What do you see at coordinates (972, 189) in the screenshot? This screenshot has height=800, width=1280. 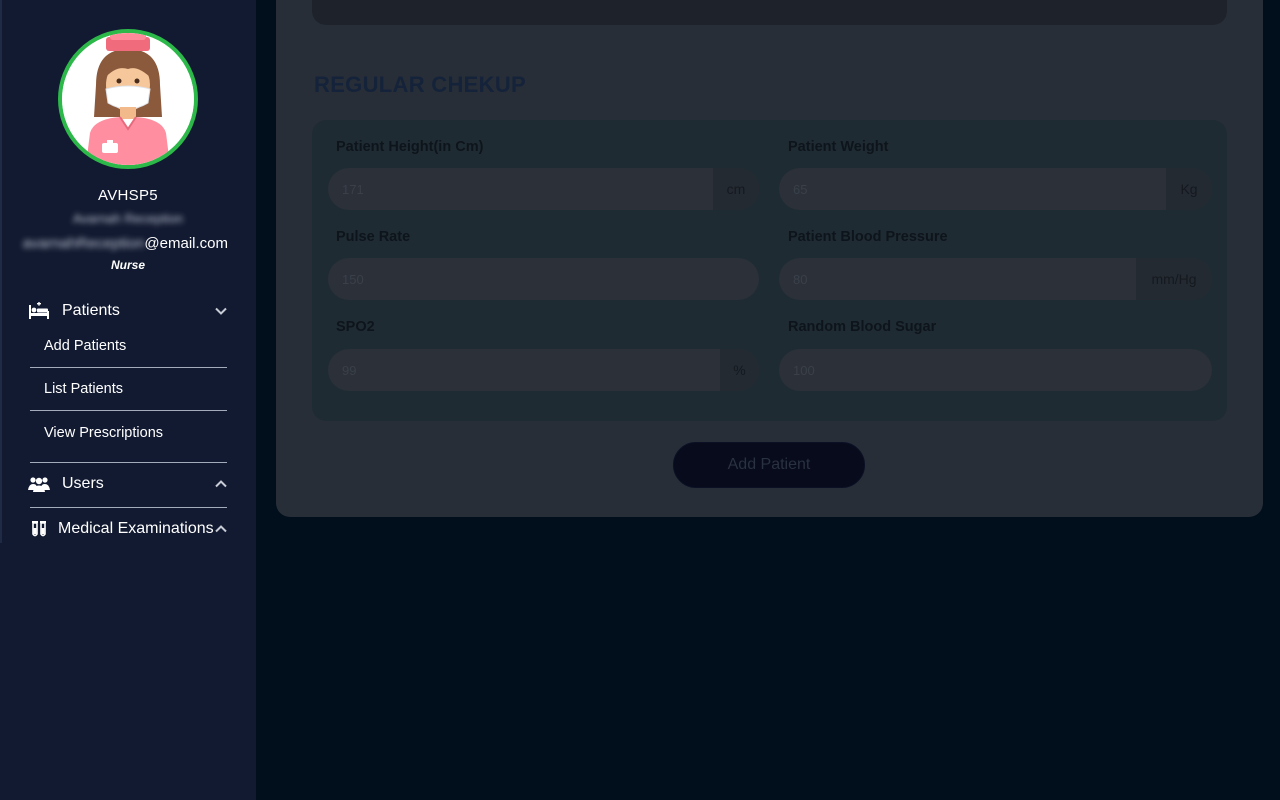 I see `weight-input: 65` at bounding box center [972, 189].